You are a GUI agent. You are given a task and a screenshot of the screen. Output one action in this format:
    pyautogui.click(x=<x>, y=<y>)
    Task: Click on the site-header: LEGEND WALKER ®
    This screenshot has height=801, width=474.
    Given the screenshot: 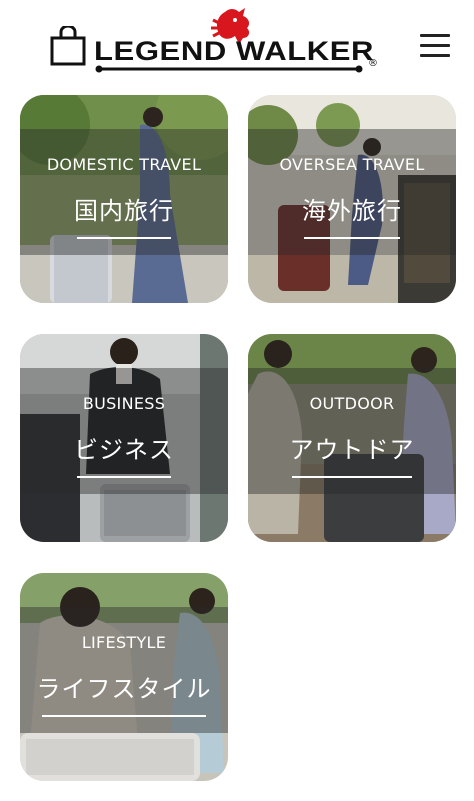 What is the action you would take?
    pyautogui.click(x=237, y=45)
    